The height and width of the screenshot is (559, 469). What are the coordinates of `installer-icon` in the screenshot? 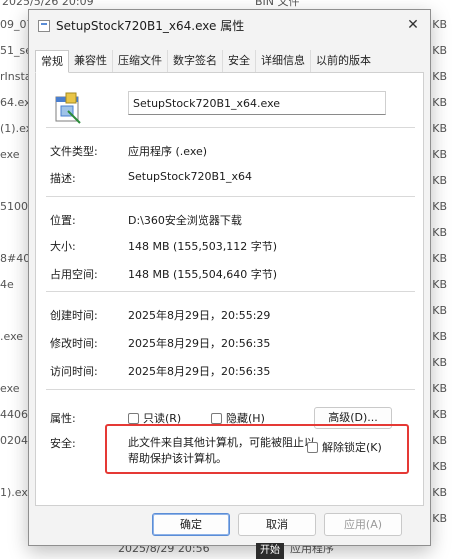 It's located at (68, 108).